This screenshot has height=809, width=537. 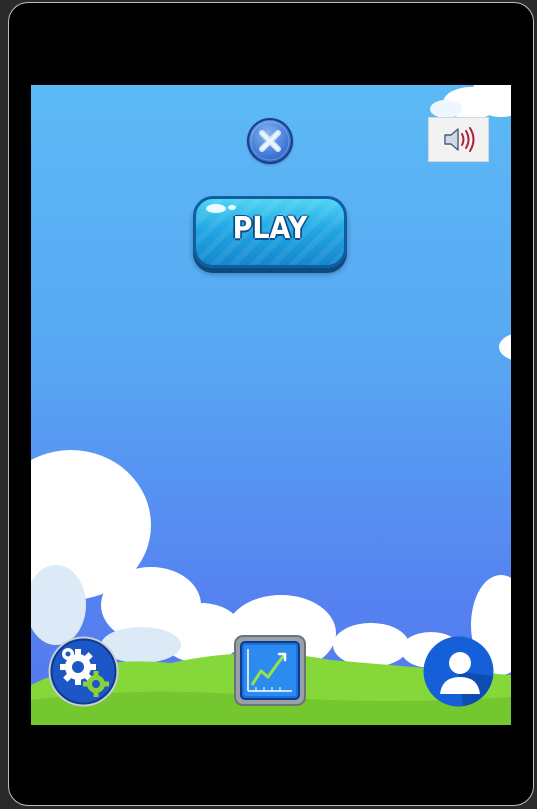 I want to click on profile-button, so click(x=458, y=671).